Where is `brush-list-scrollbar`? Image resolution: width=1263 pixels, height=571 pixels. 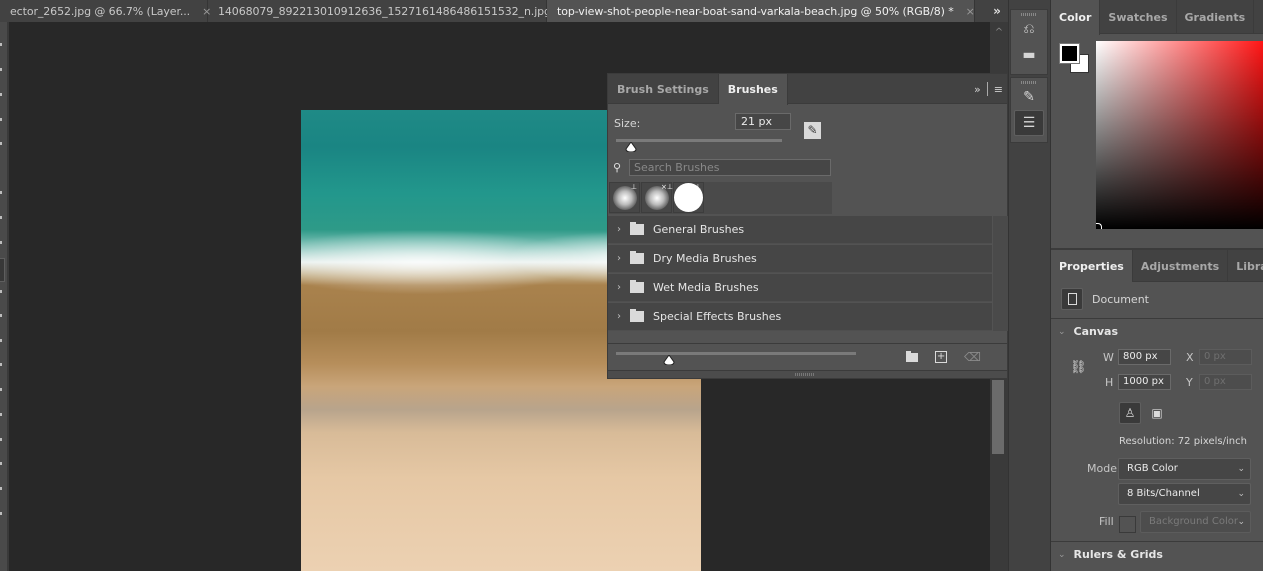
brush-list-scrollbar is located at coordinates (1000, 273).